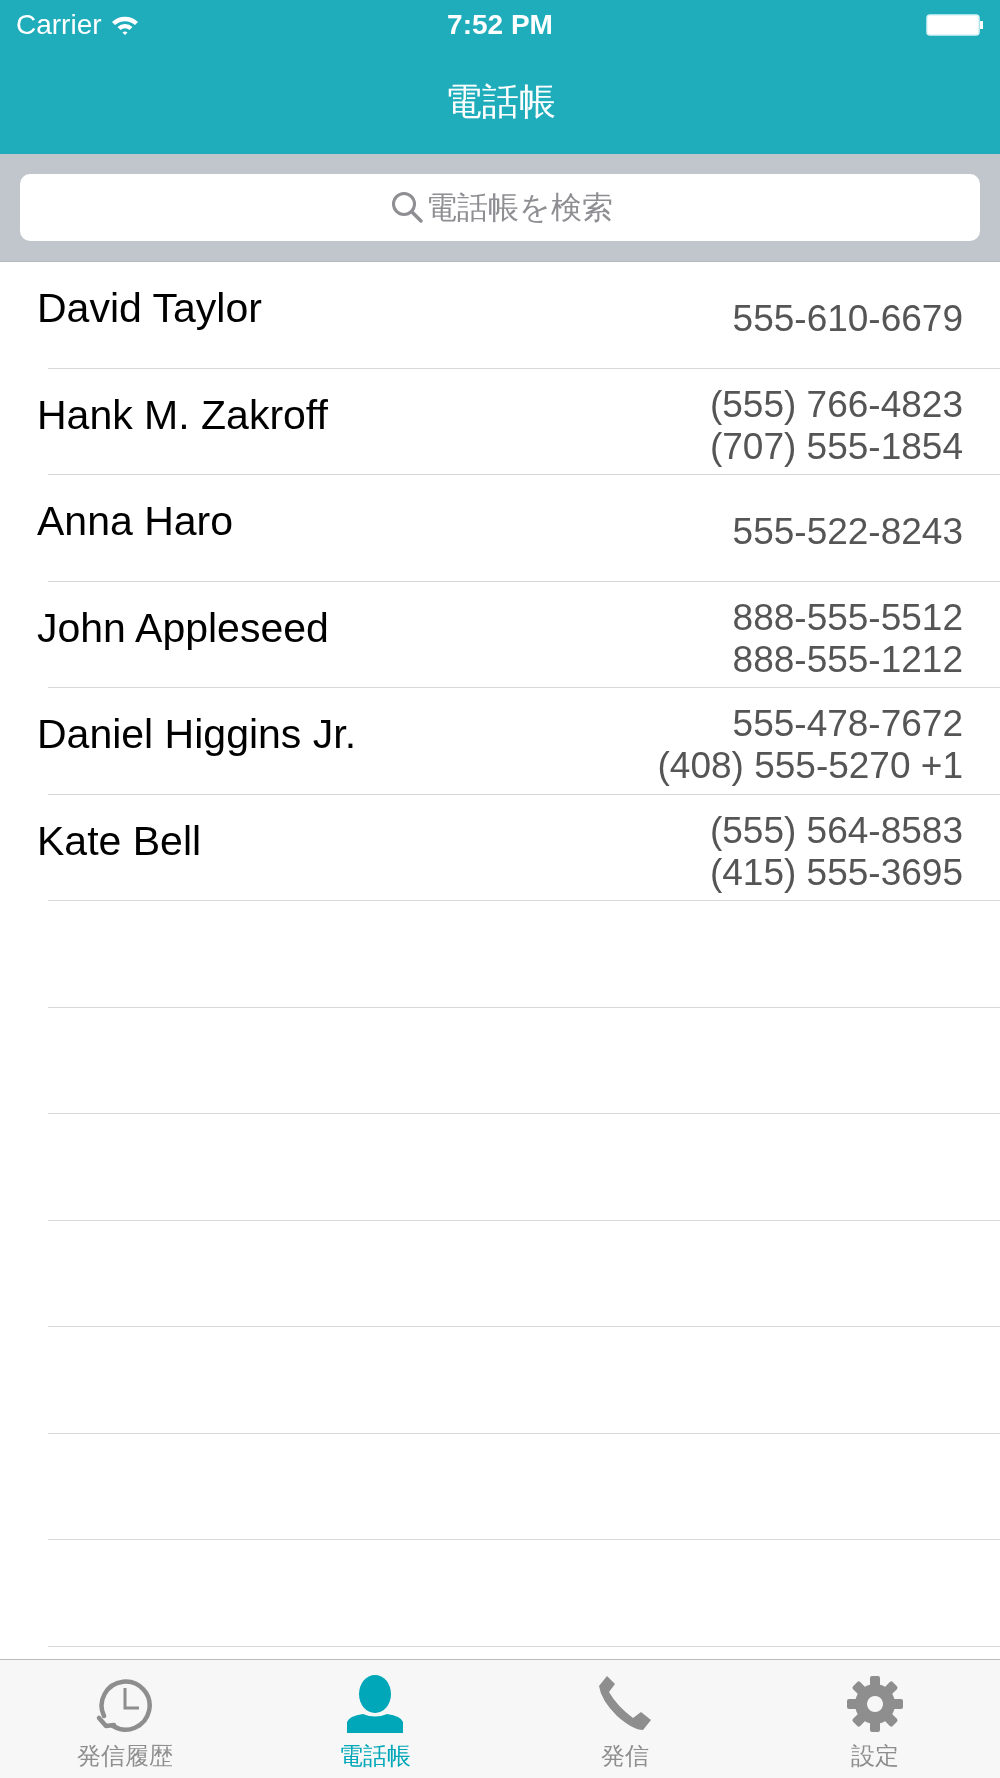  I want to click on contact-name: Kate Bell, so click(119, 841).